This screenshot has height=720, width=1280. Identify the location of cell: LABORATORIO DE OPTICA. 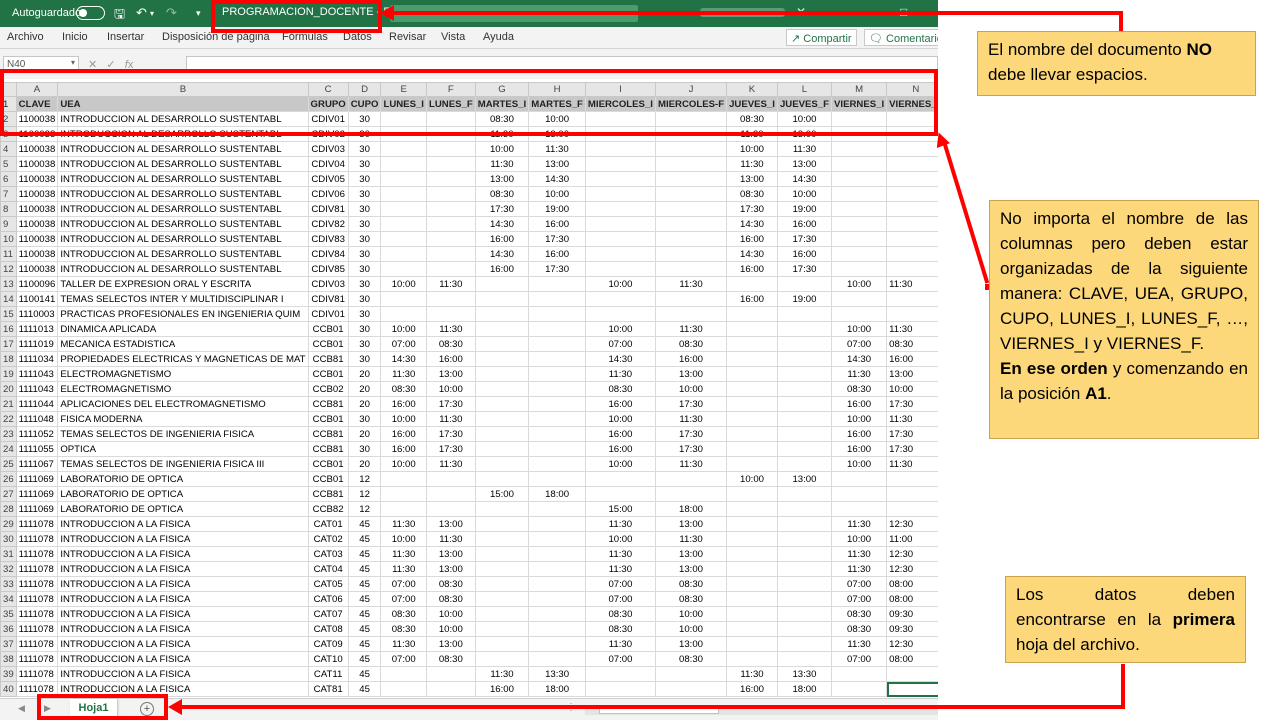
(183, 479).